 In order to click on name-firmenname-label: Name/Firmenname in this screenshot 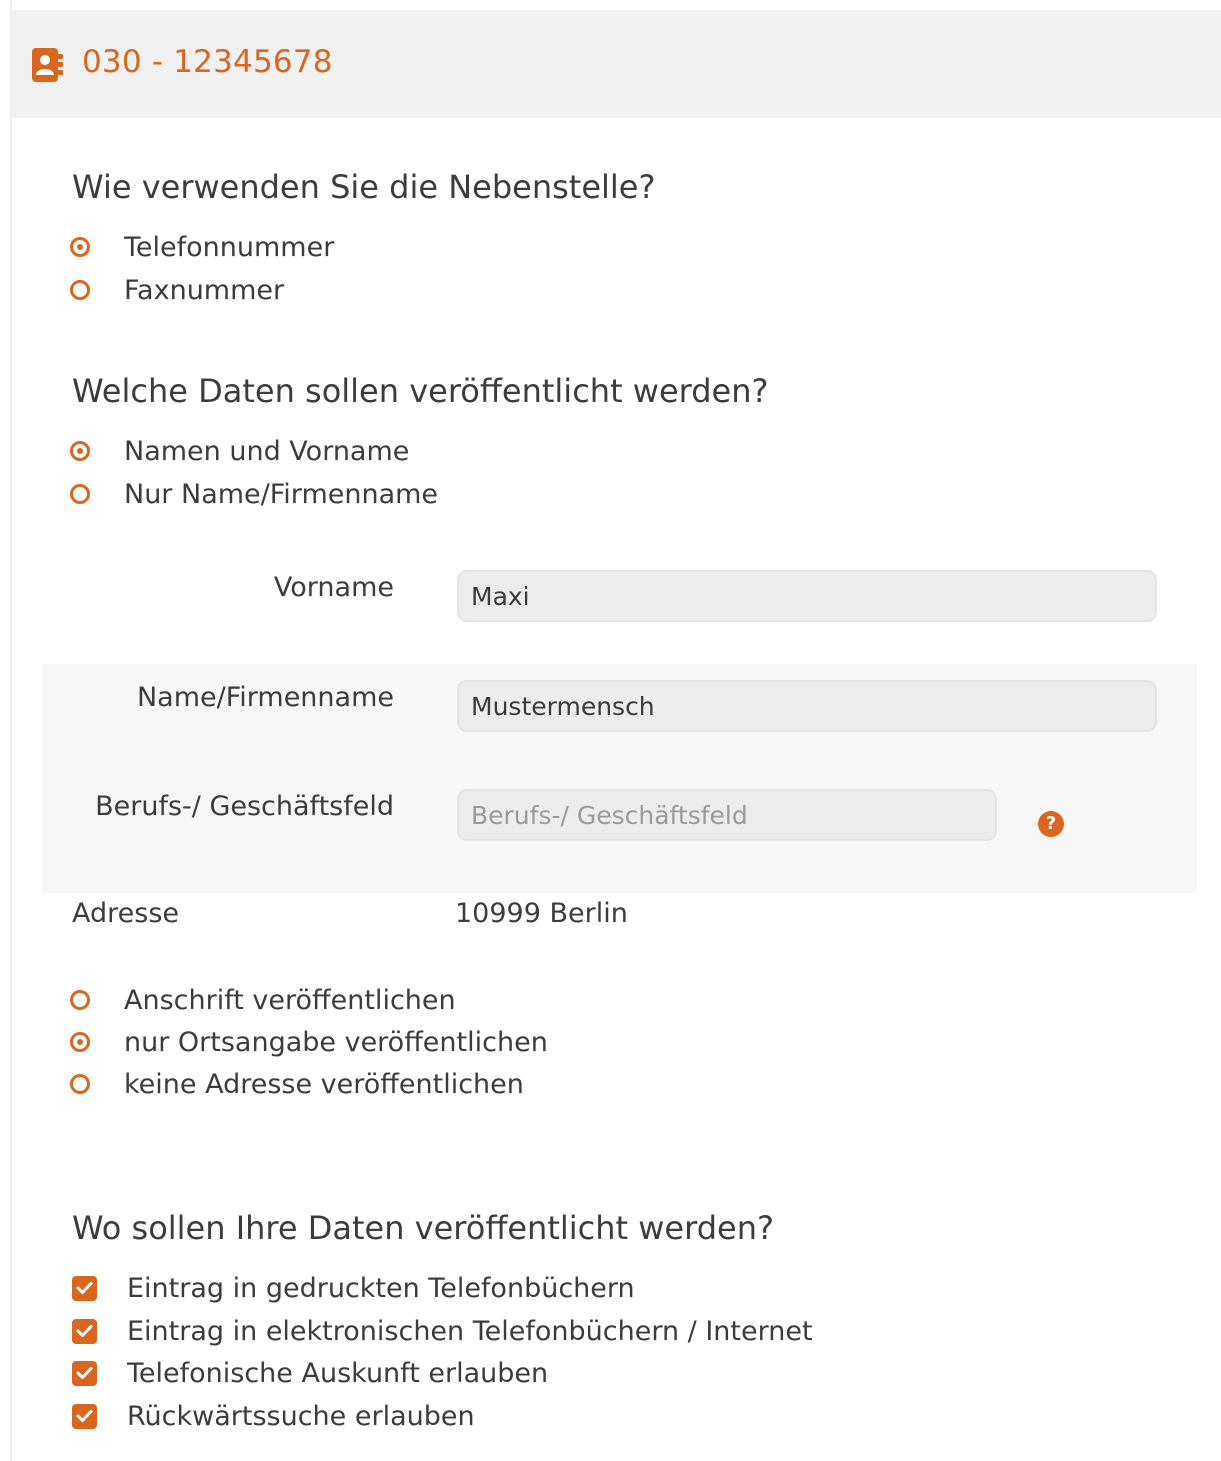, I will do `click(265, 697)`.